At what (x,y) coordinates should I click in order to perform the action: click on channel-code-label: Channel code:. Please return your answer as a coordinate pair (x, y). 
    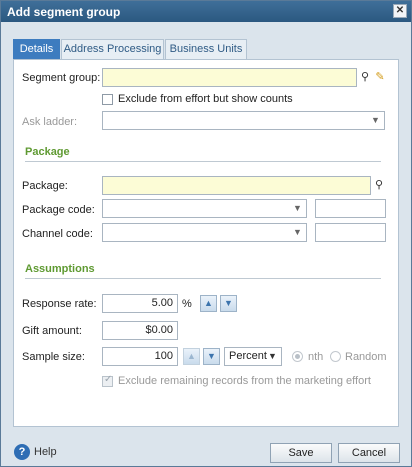
    Looking at the image, I should click on (57, 234).